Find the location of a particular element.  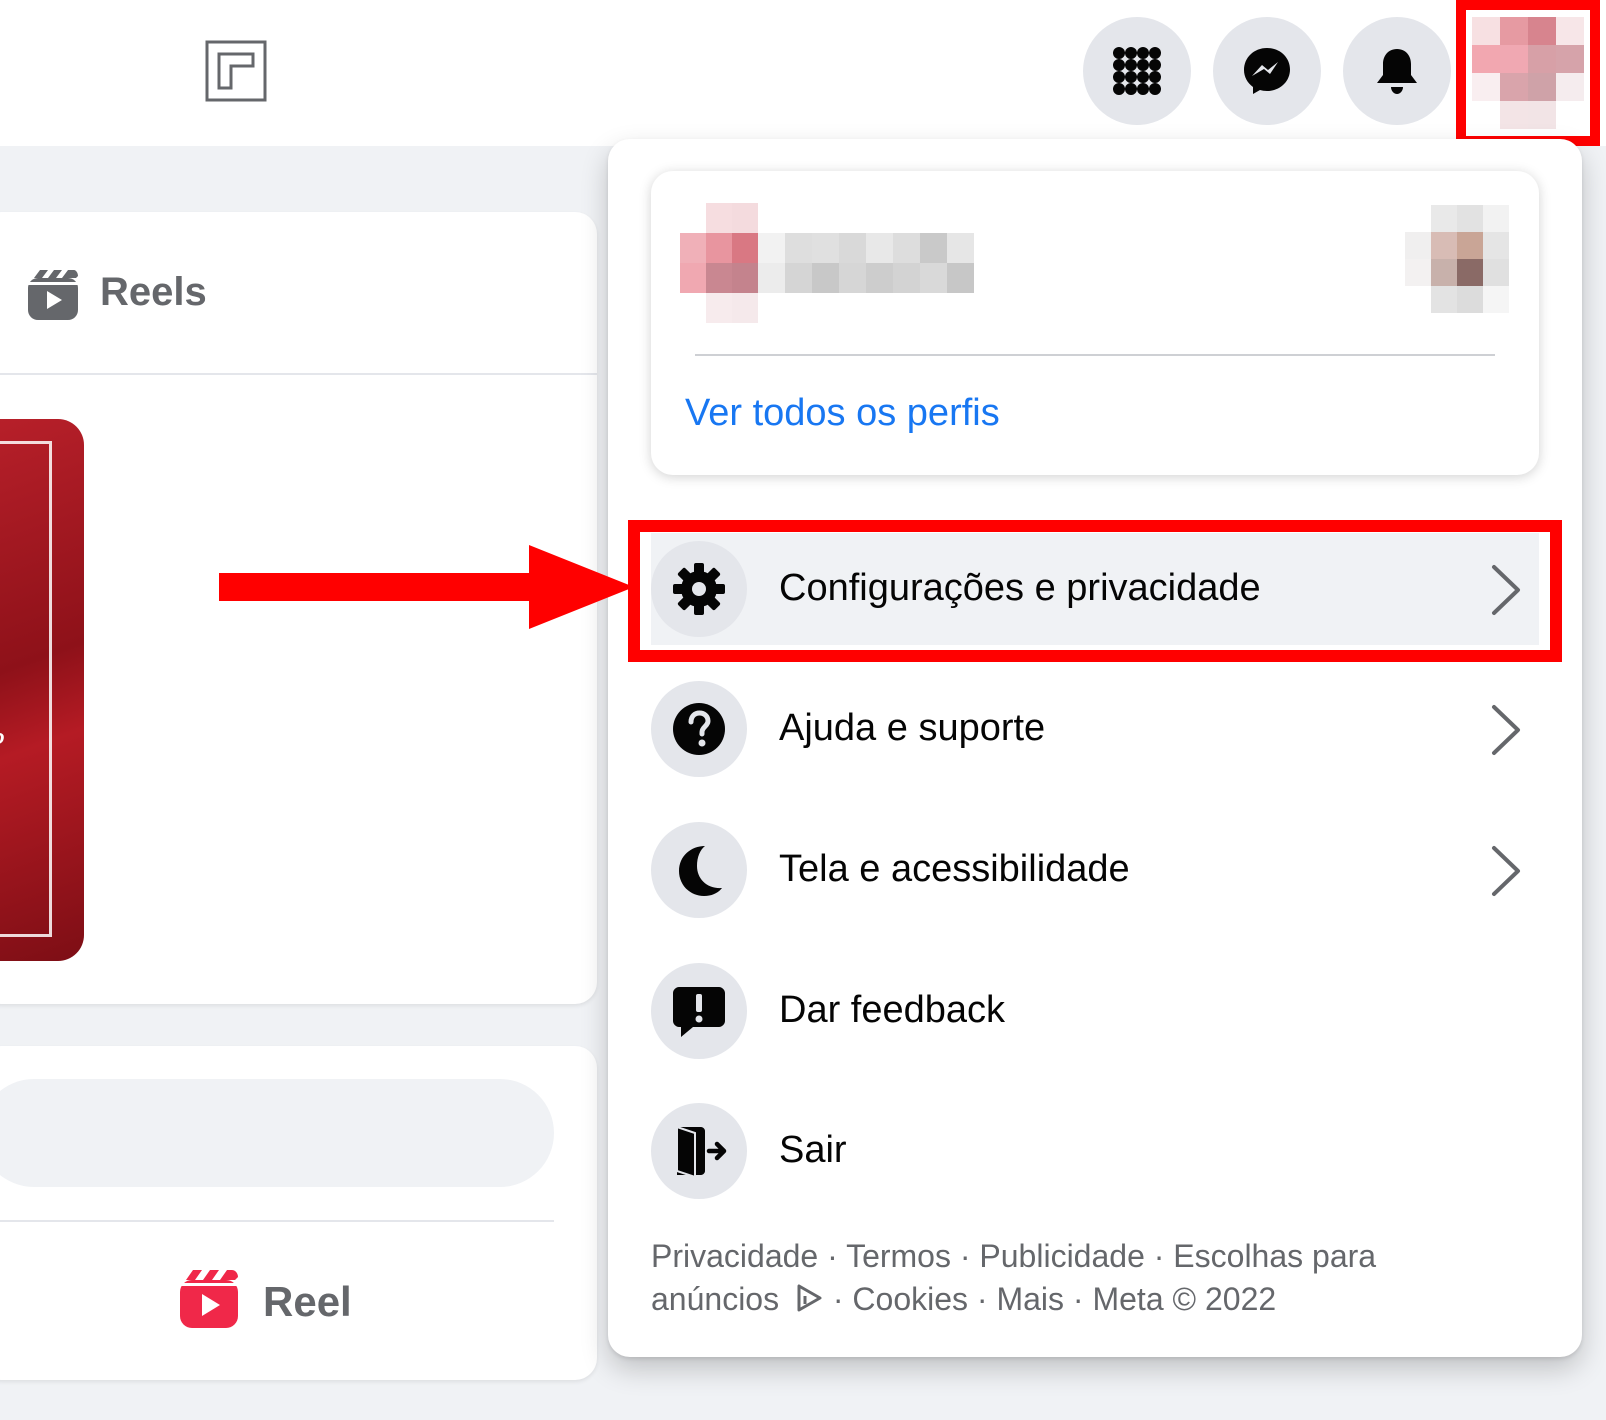

moon-icon-wrap is located at coordinates (699, 870).